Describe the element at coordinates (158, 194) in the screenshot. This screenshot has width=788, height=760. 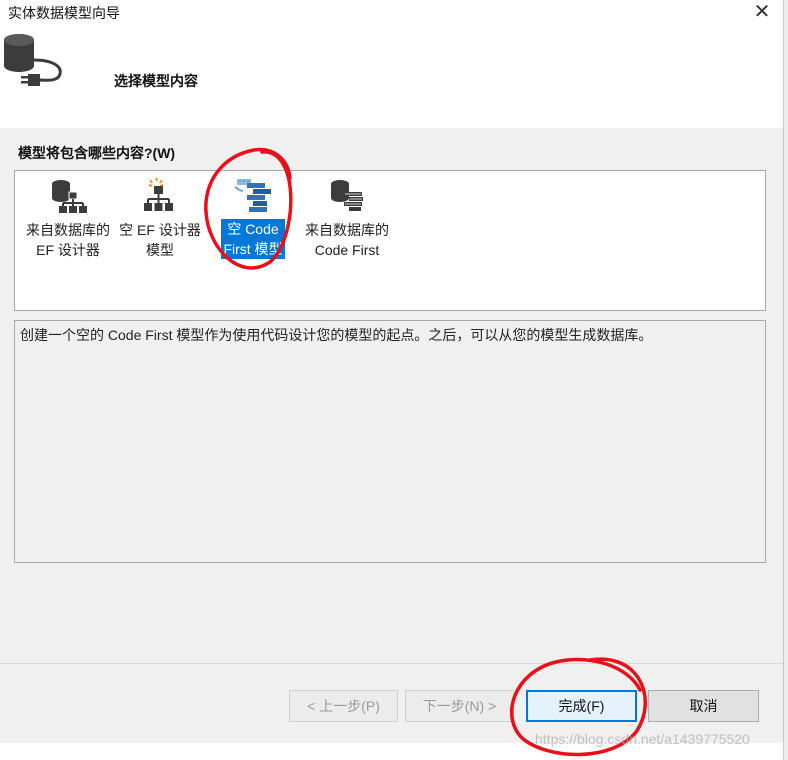
I see `empty-hierarchy-icon` at that location.